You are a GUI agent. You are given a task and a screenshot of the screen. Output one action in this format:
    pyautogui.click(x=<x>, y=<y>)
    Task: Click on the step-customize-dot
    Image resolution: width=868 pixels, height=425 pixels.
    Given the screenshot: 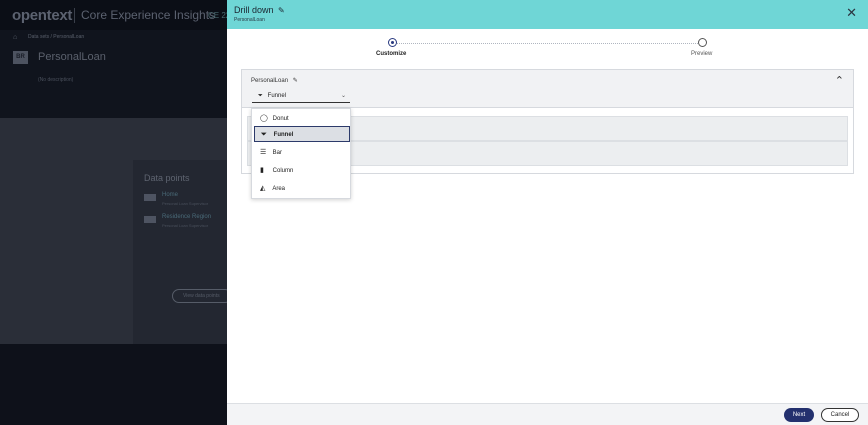 What is the action you would take?
    pyautogui.click(x=392, y=42)
    